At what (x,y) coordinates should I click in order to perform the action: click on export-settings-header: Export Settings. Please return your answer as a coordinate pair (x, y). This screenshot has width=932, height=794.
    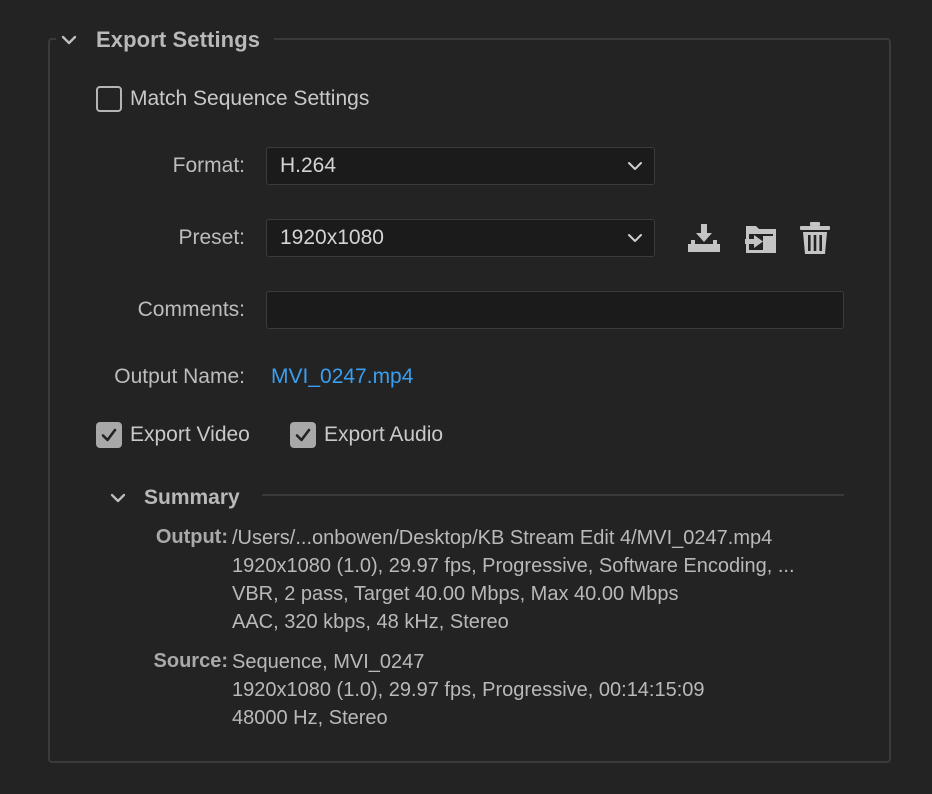
    Looking at the image, I should click on (165, 40).